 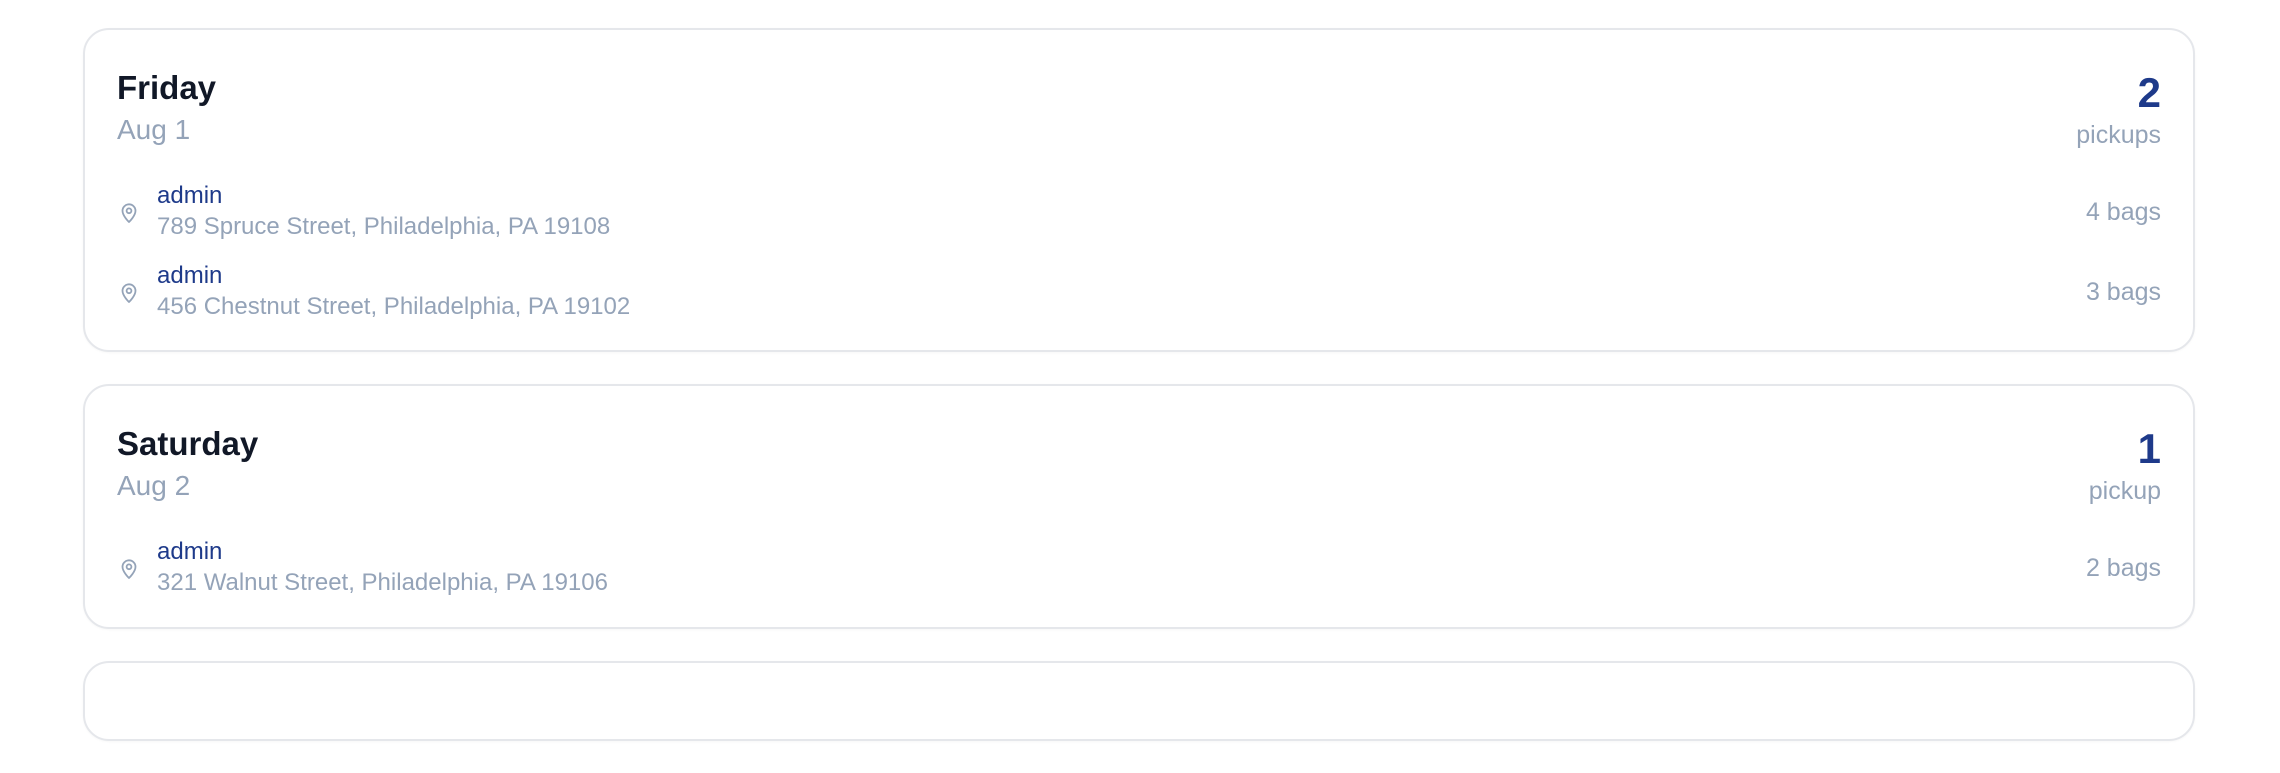 I want to click on pickup-count: 1 pickup, so click(x=2125, y=465).